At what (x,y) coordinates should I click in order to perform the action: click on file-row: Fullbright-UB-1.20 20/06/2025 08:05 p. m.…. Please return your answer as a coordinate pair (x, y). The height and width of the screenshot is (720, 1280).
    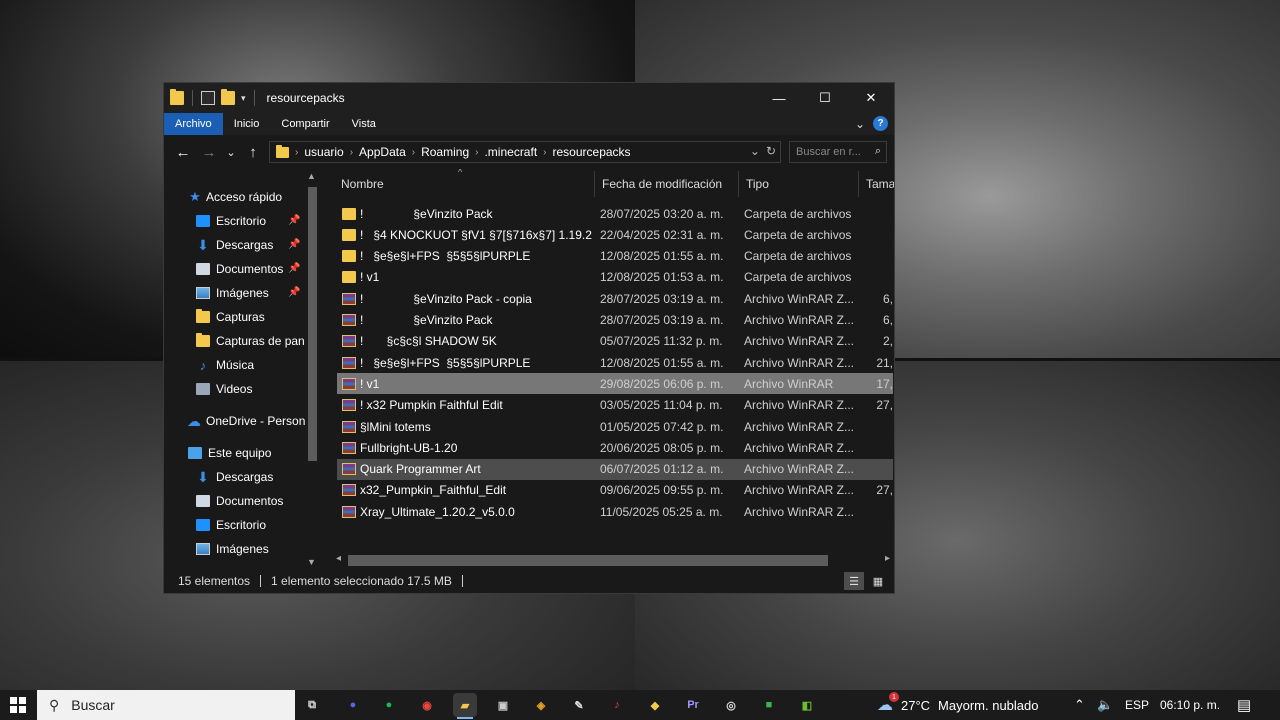
    Looking at the image, I should click on (615, 447).